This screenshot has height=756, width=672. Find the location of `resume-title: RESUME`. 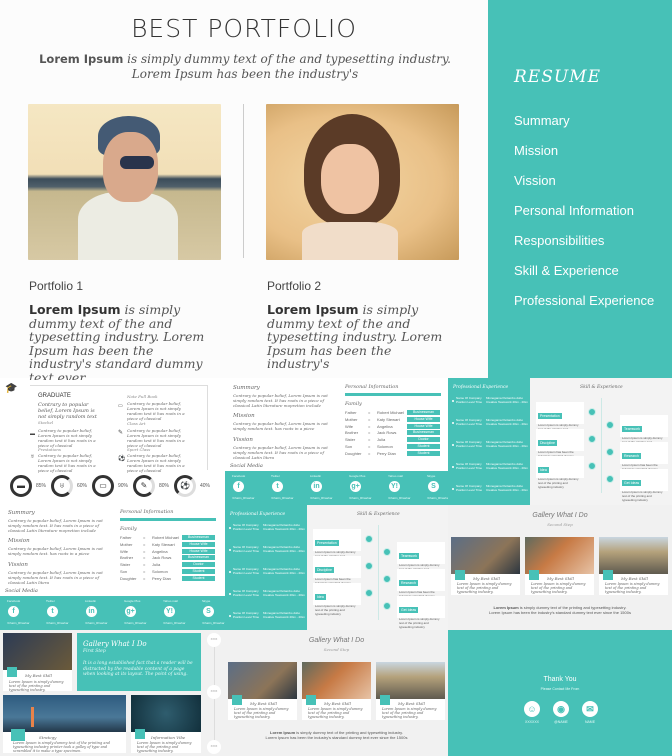

resume-title: RESUME is located at coordinates (557, 77).